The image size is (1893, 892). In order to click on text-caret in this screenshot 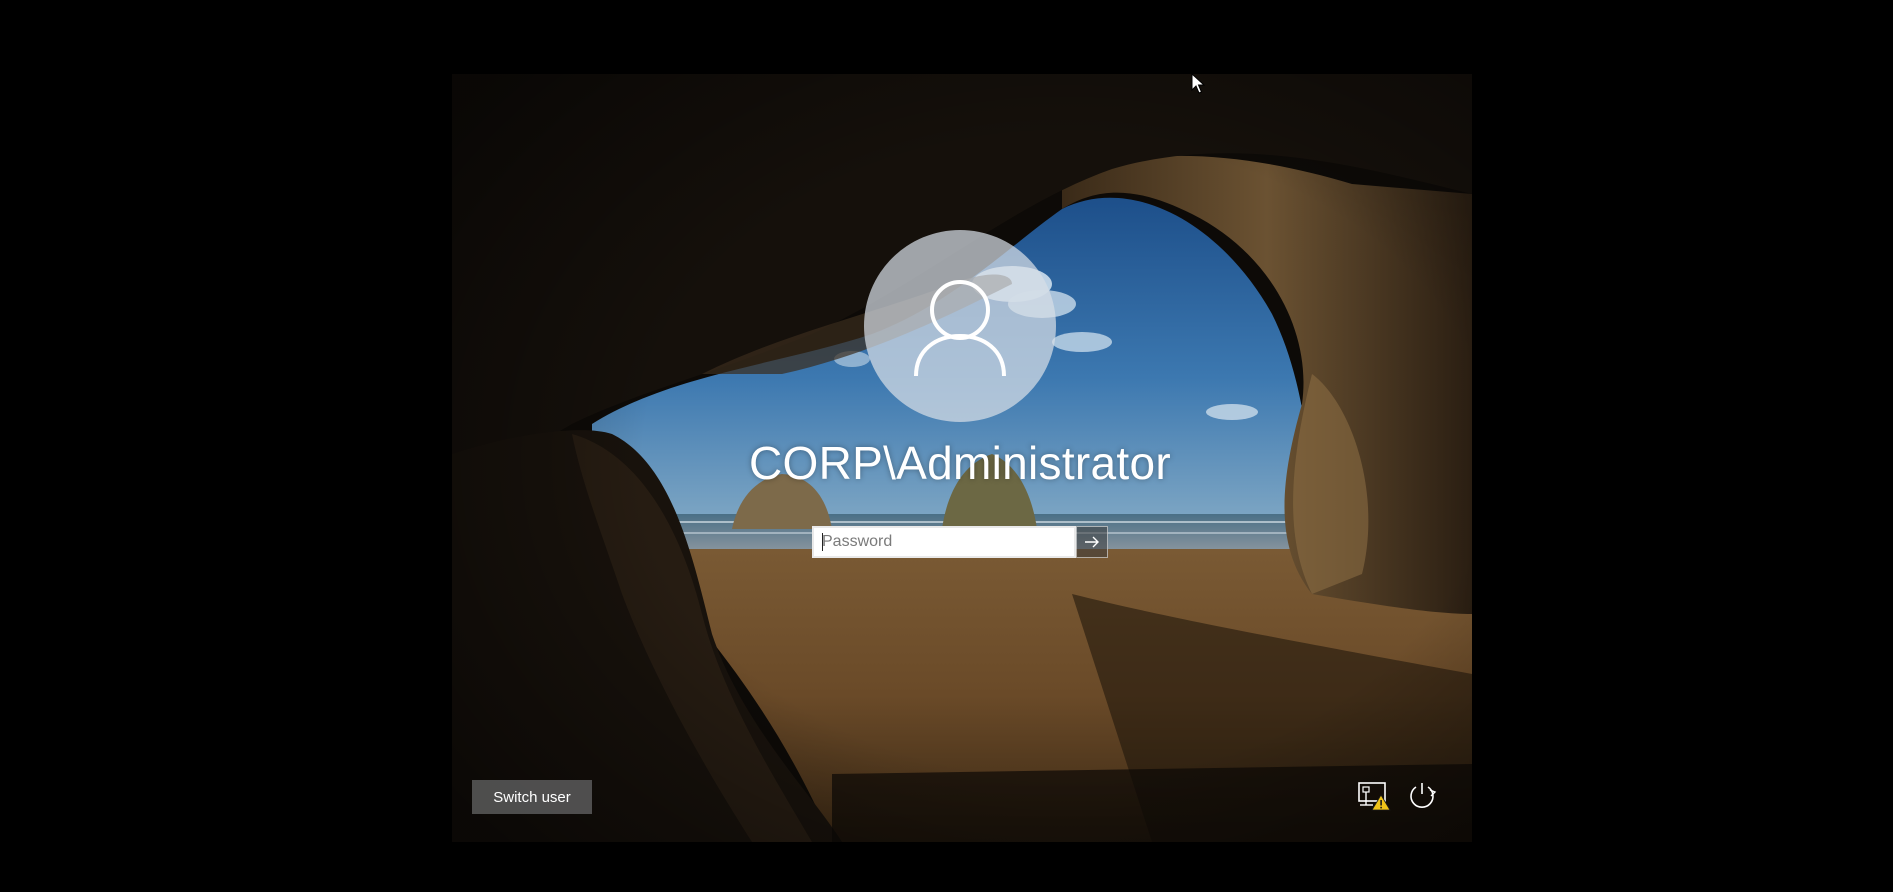, I will do `click(822, 542)`.